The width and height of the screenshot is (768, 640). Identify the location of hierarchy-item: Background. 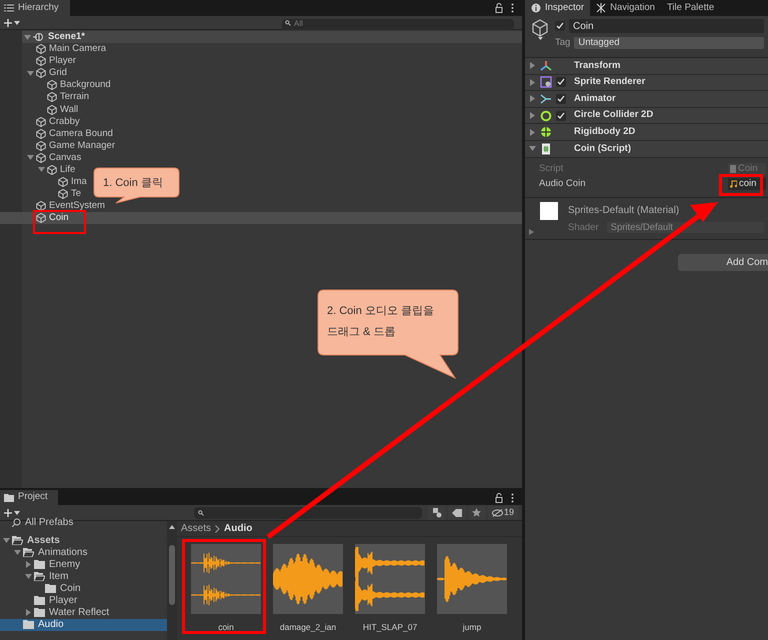
(85, 85).